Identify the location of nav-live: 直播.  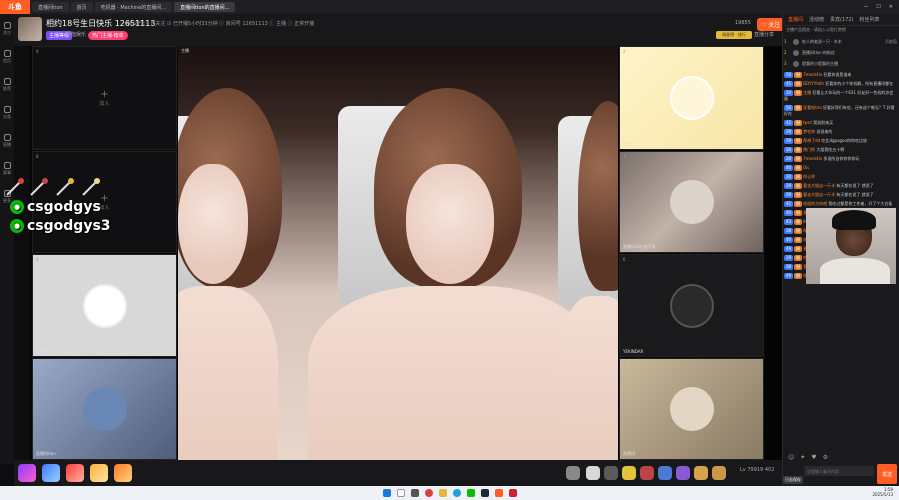
(7, 141).